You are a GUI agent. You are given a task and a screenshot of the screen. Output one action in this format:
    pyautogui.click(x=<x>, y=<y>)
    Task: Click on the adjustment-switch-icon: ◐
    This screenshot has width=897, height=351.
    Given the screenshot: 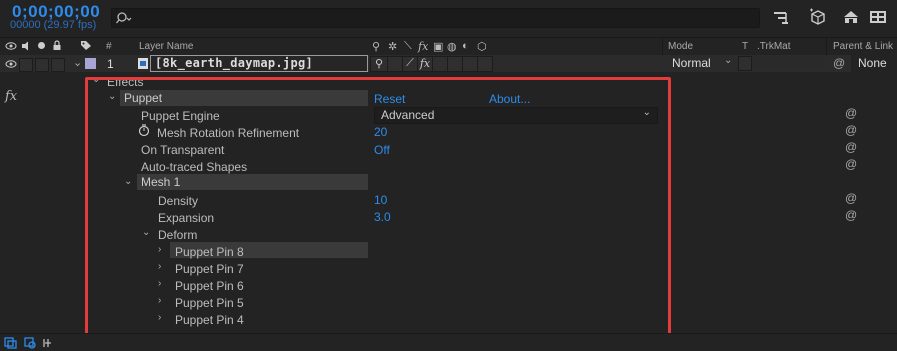 What is the action you would take?
    pyautogui.click(x=465, y=46)
    